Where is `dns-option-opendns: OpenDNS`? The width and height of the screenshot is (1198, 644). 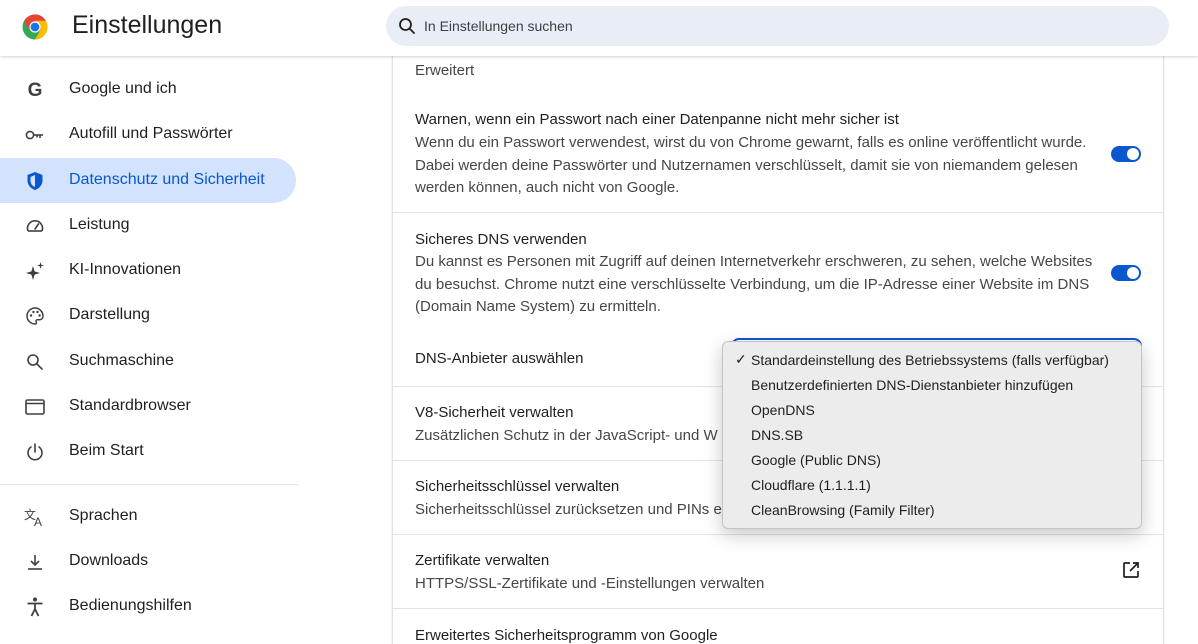
dns-option-opendns: OpenDNS is located at coordinates (933, 410).